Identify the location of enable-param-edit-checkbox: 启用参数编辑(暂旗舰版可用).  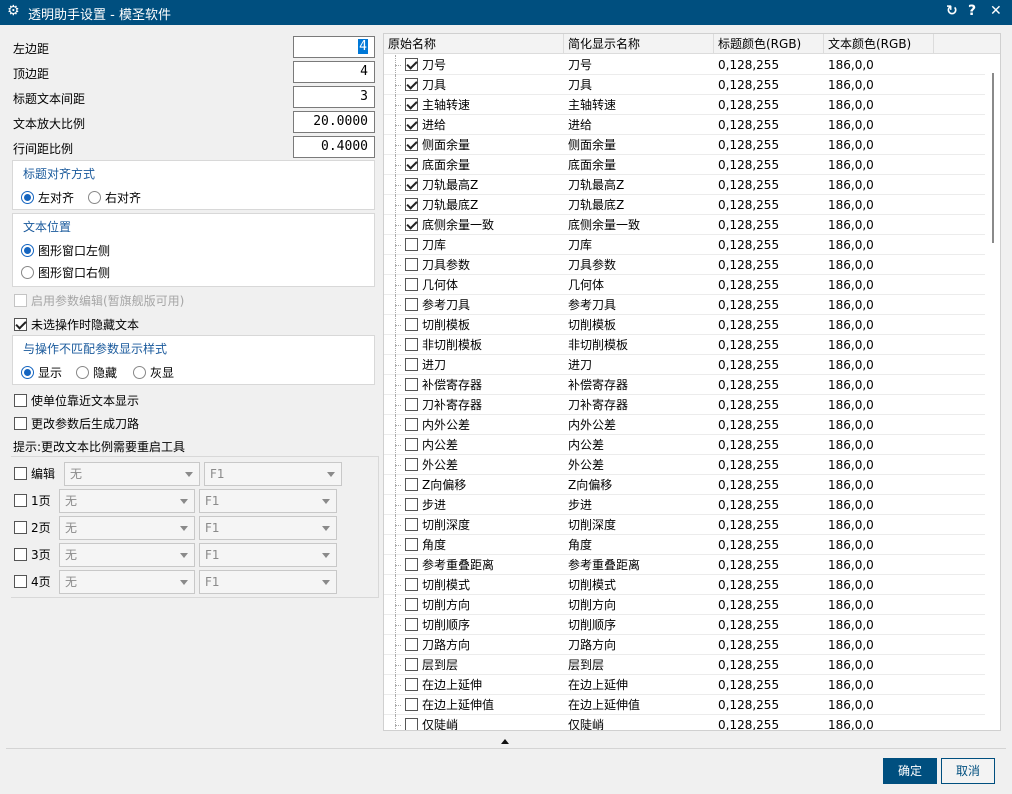
(99, 300).